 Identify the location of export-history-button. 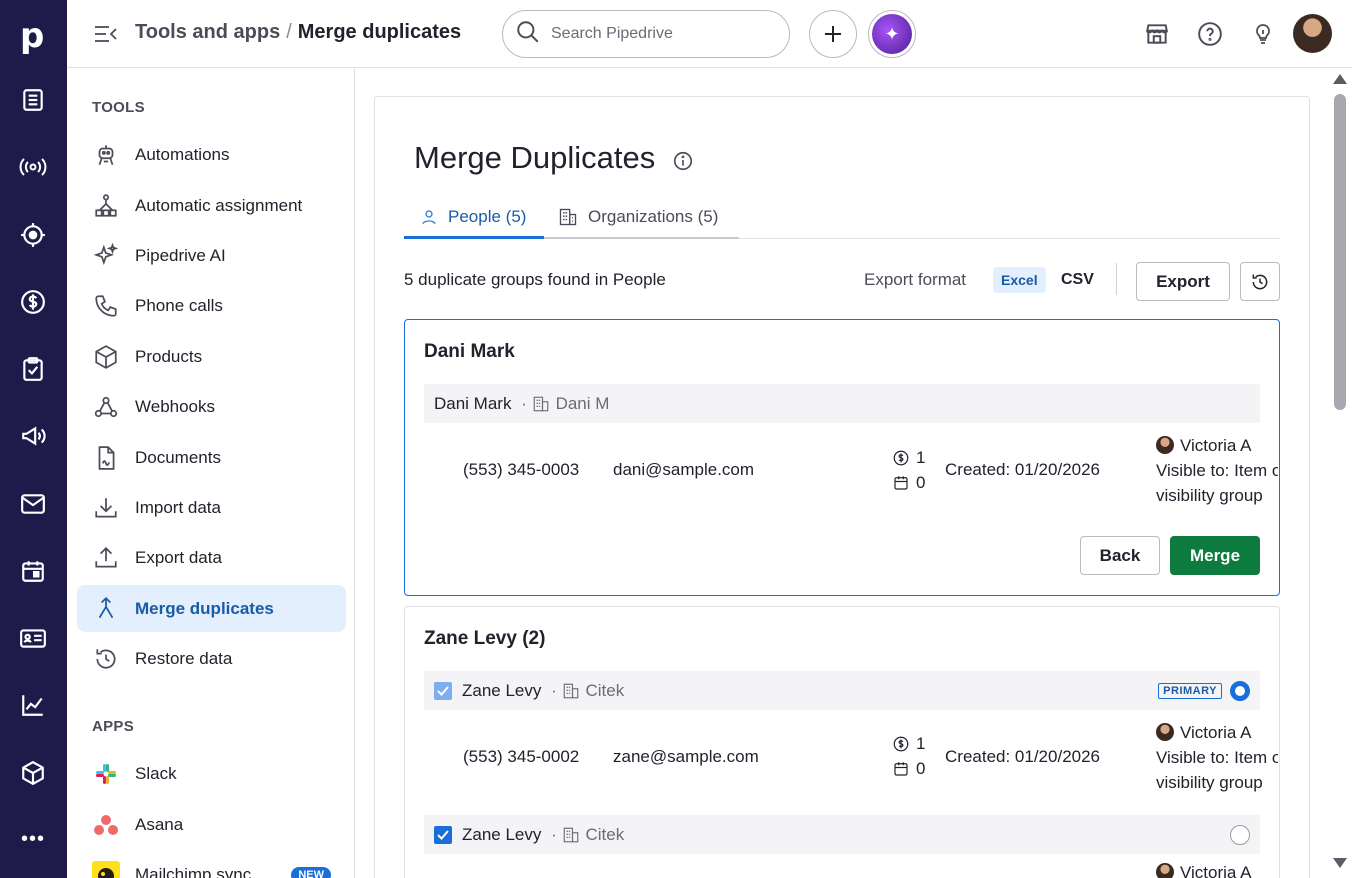
(1260, 281).